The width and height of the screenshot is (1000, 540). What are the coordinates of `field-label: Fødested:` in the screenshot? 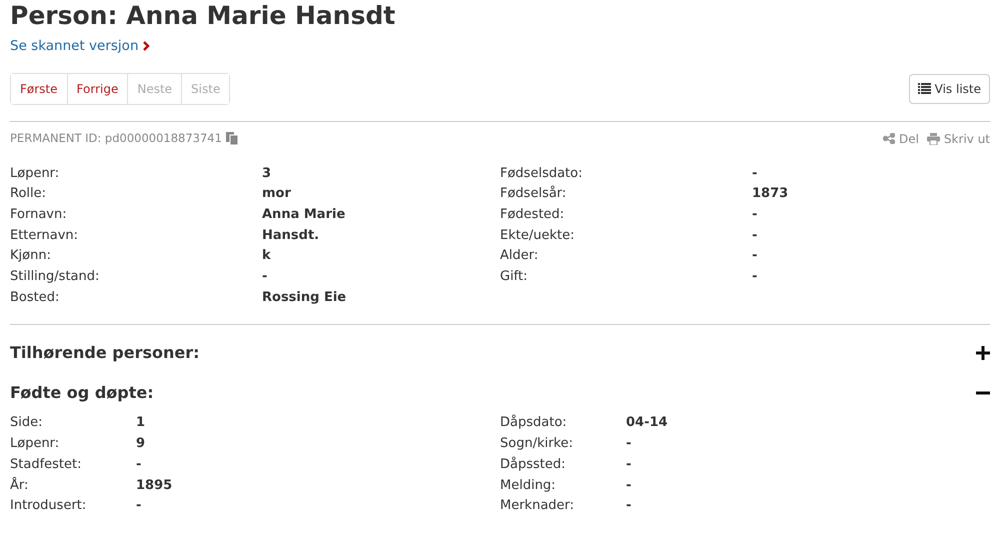 It's located at (533, 215).